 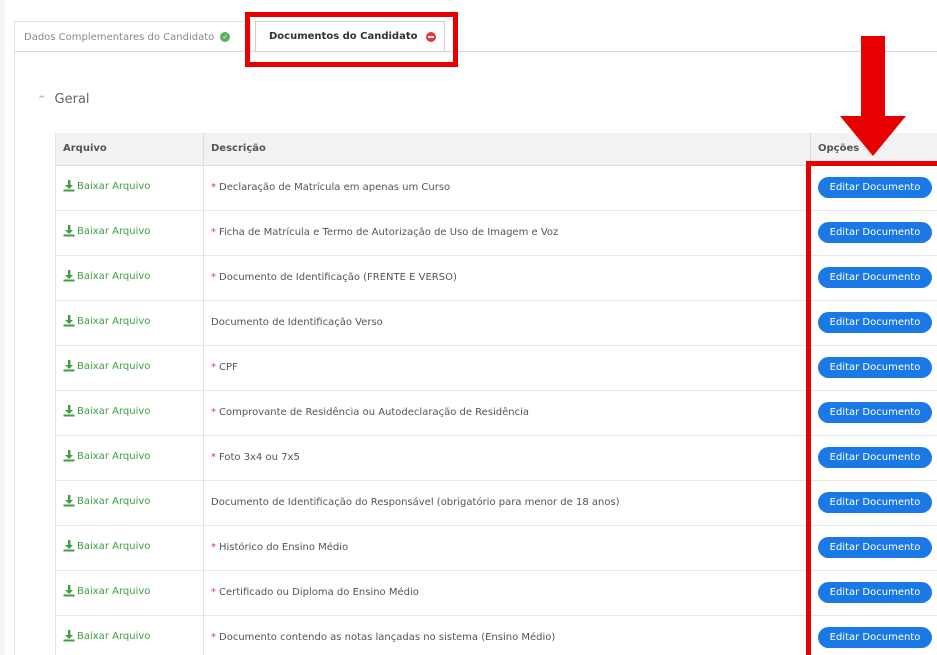 I want to click on table-header-row: Arquivo Descrição Opções, so click(x=496, y=149).